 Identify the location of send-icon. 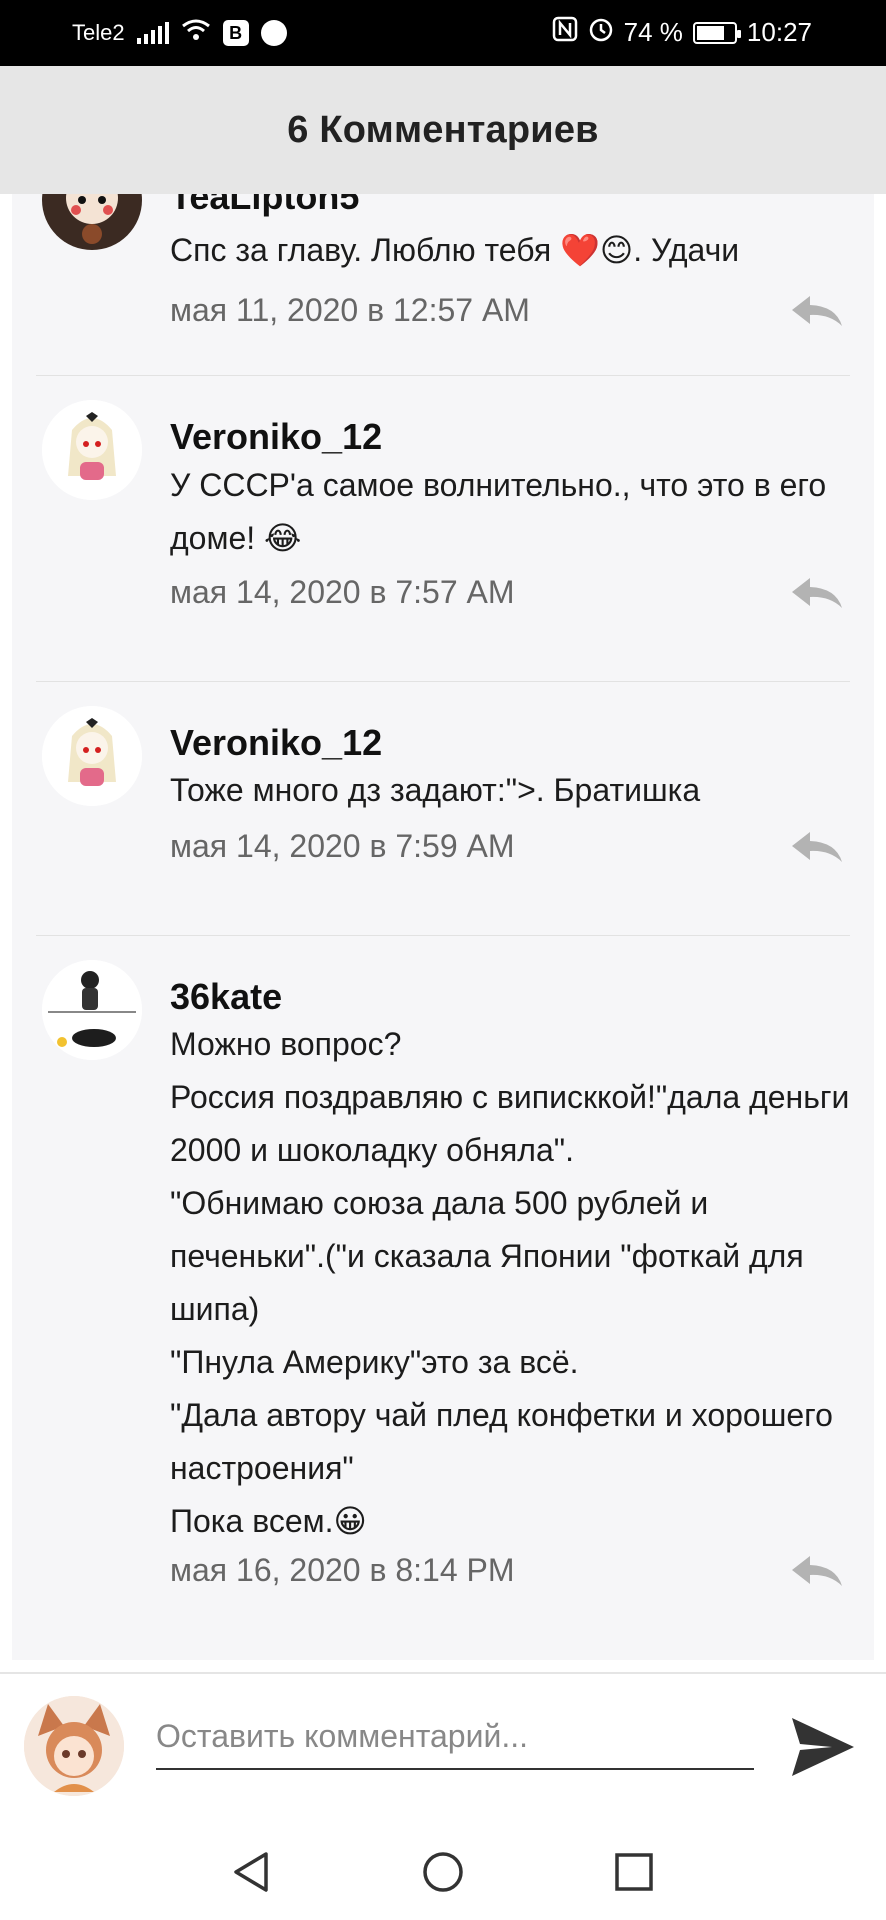
(823, 1747).